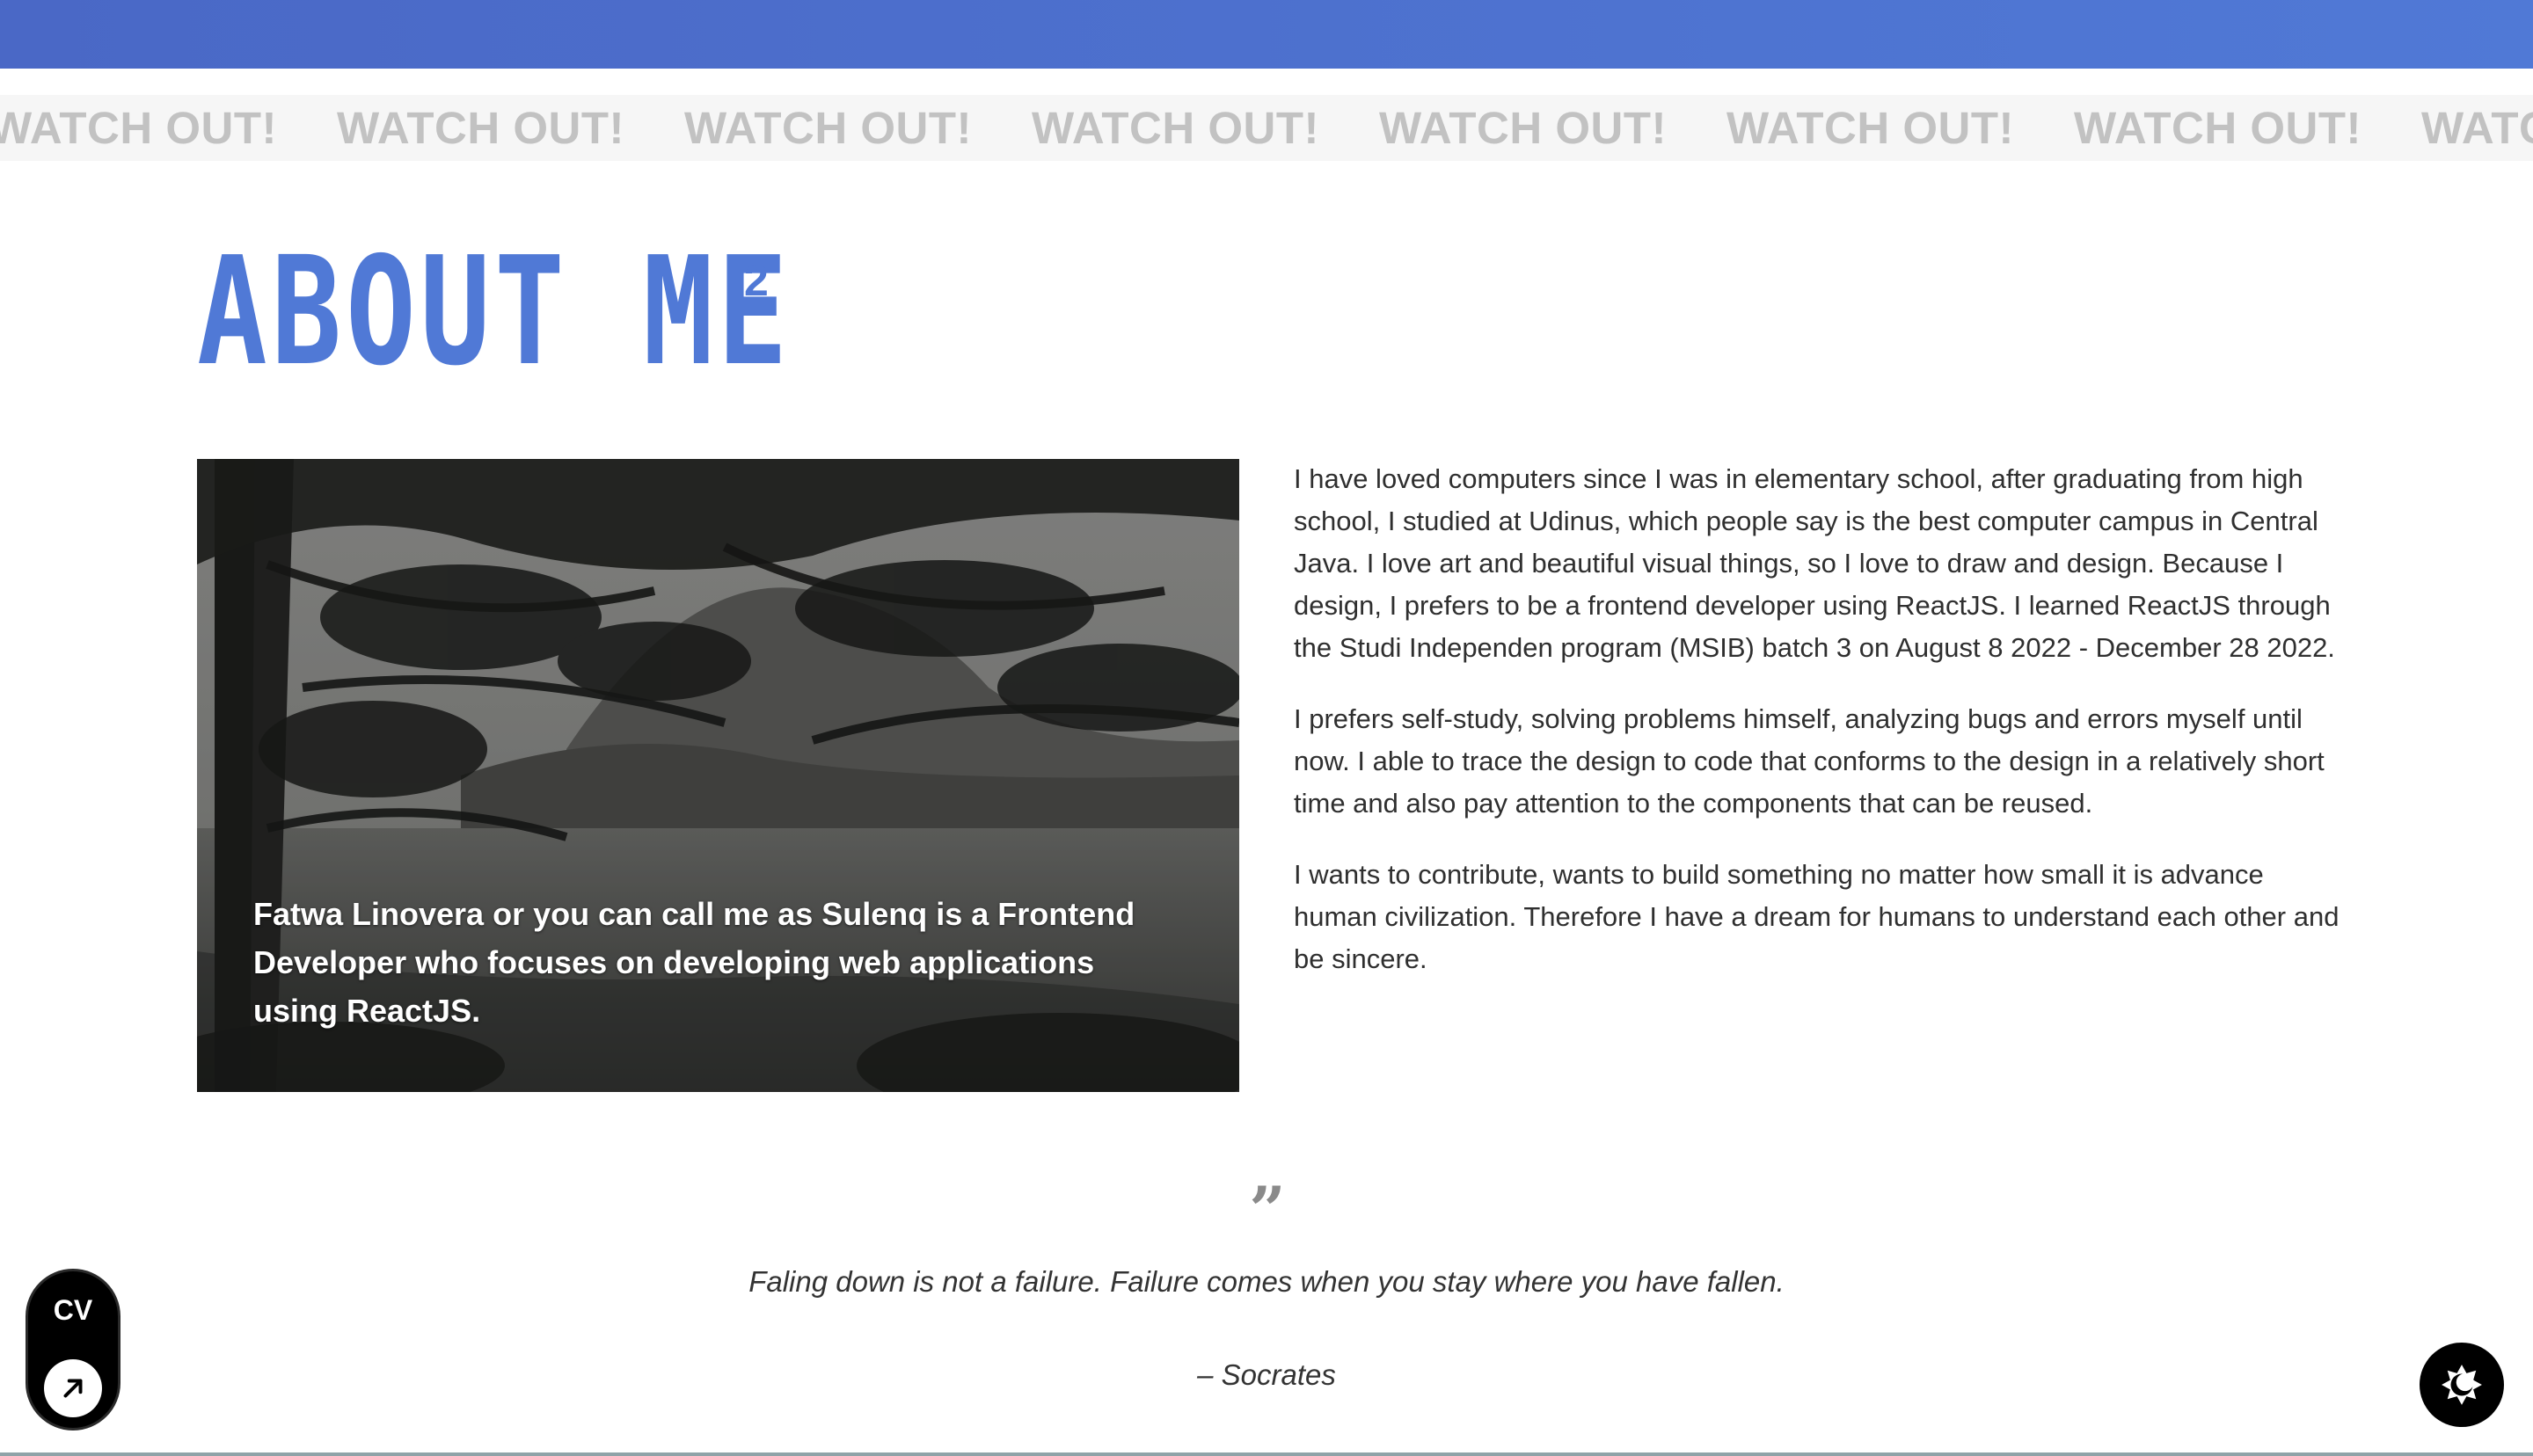 The image size is (2533, 1456). Describe the element at coordinates (494, 312) in the screenshot. I see `section-title: ABOUT ME` at that location.